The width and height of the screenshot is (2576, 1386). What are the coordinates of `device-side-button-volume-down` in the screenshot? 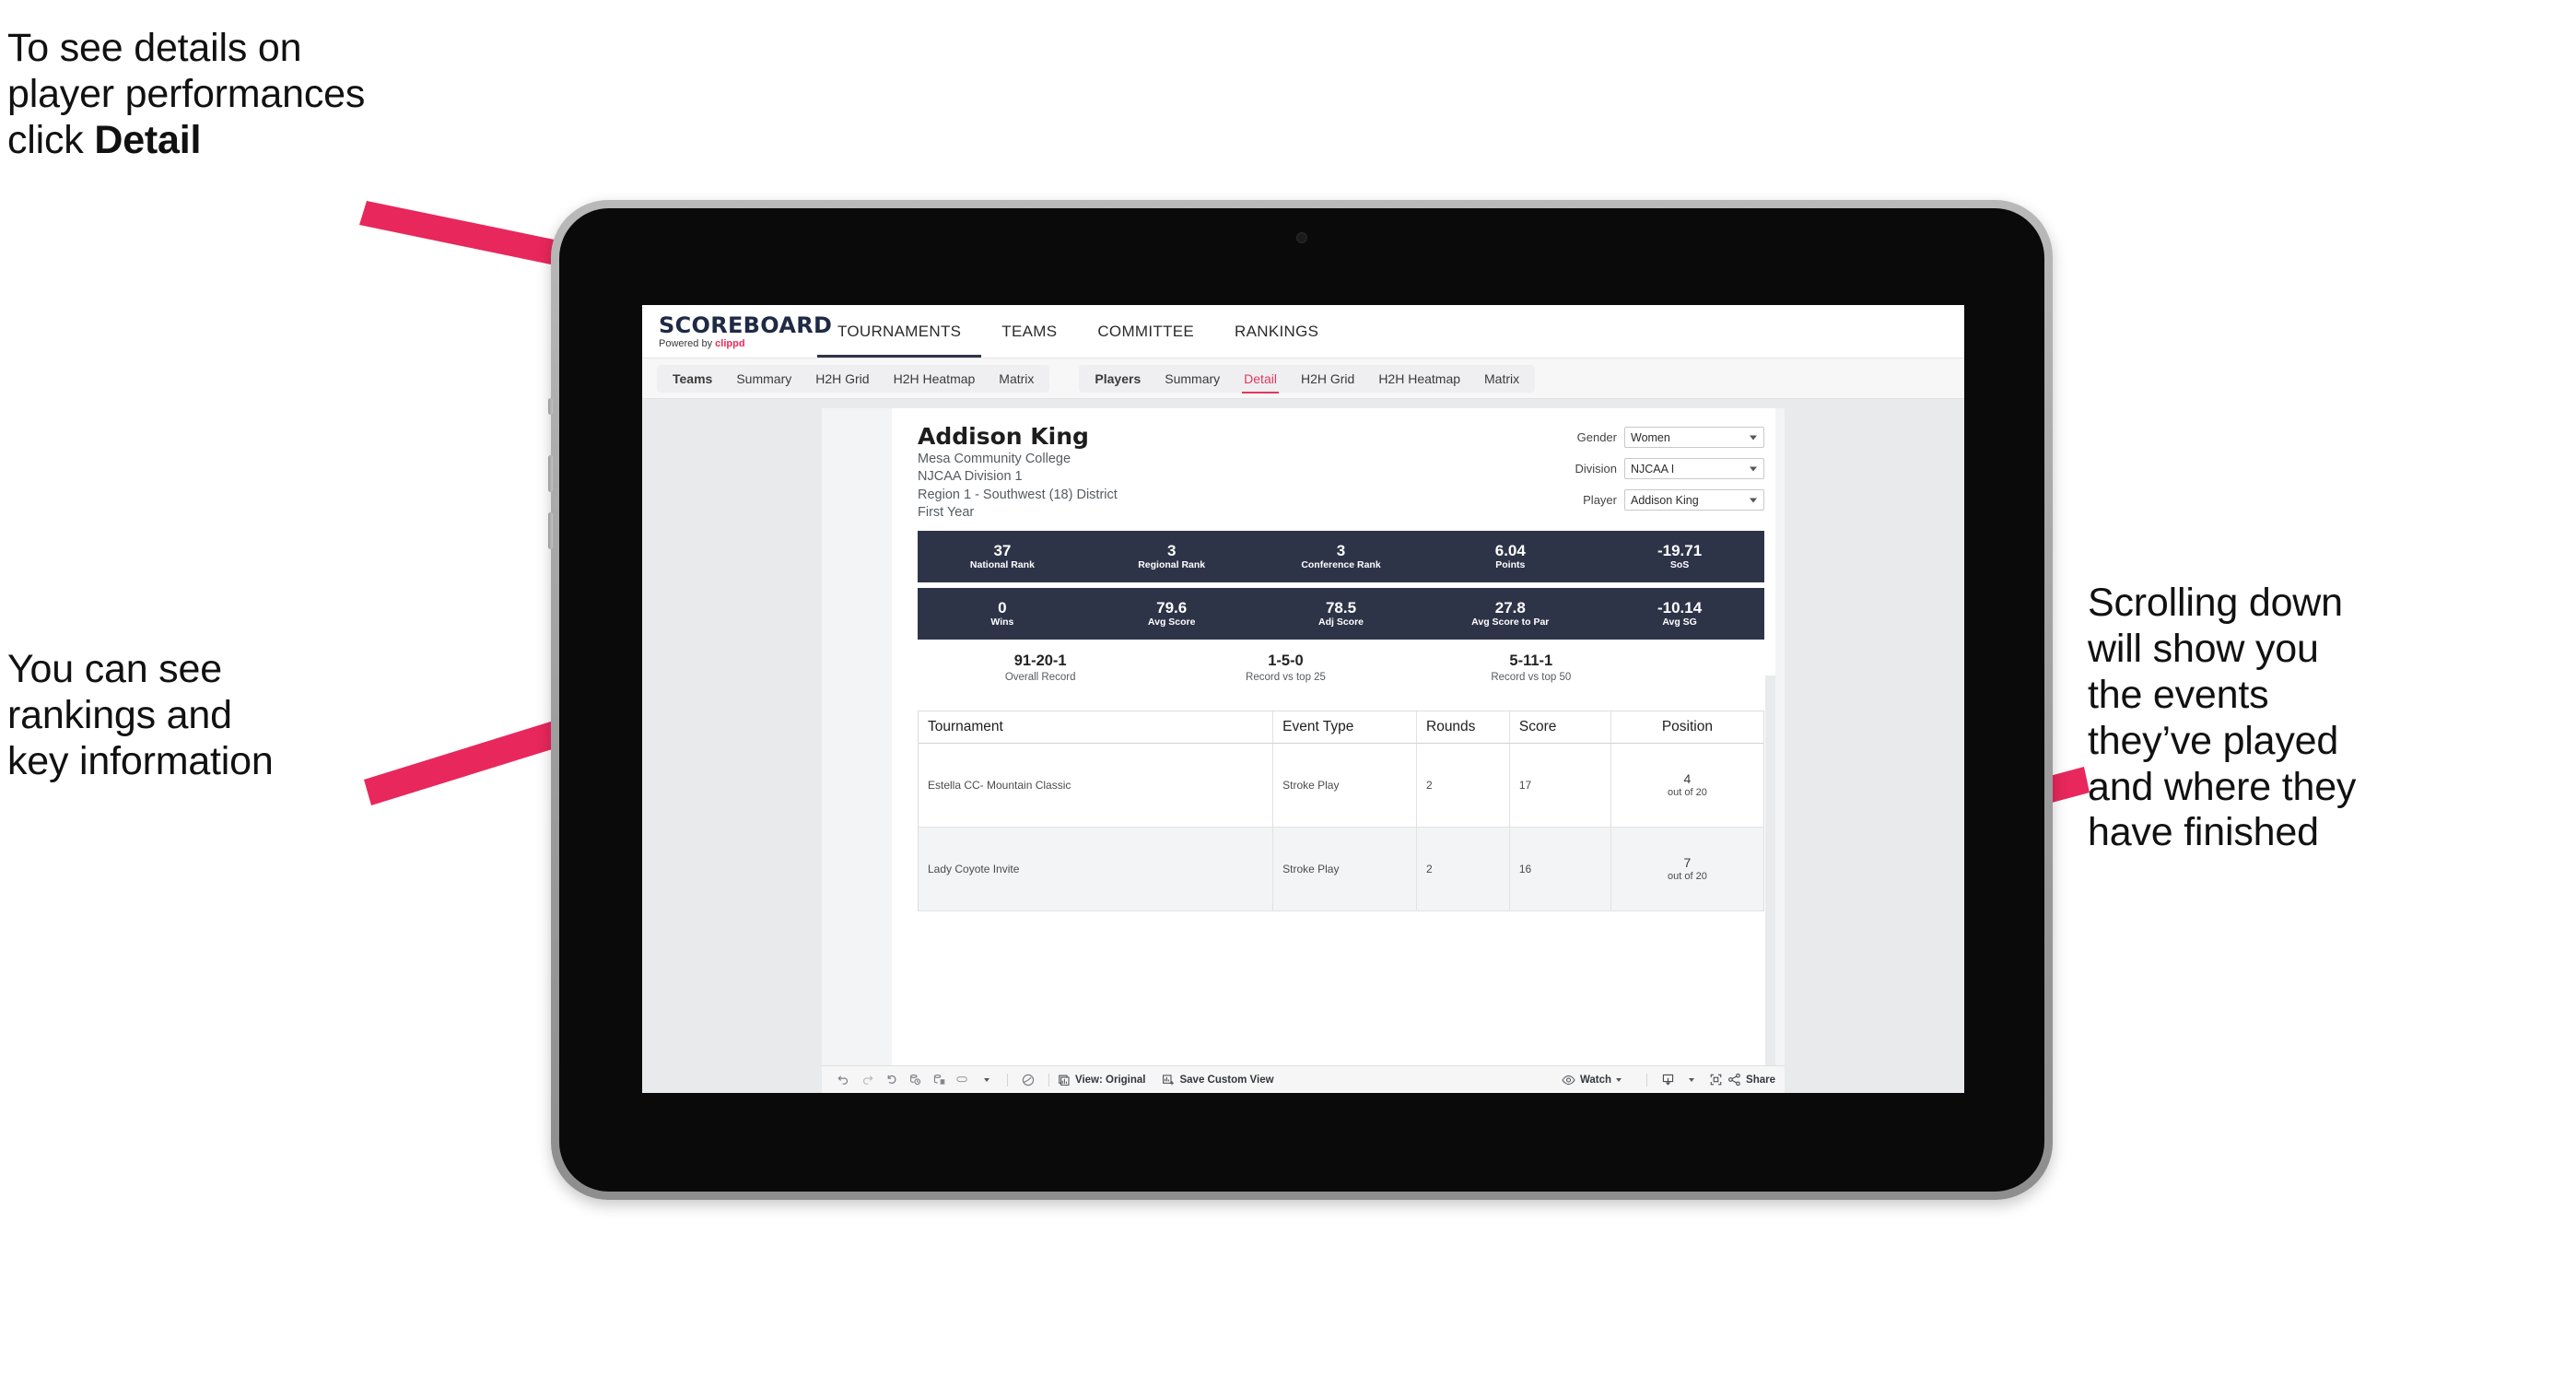 It's located at (550, 530).